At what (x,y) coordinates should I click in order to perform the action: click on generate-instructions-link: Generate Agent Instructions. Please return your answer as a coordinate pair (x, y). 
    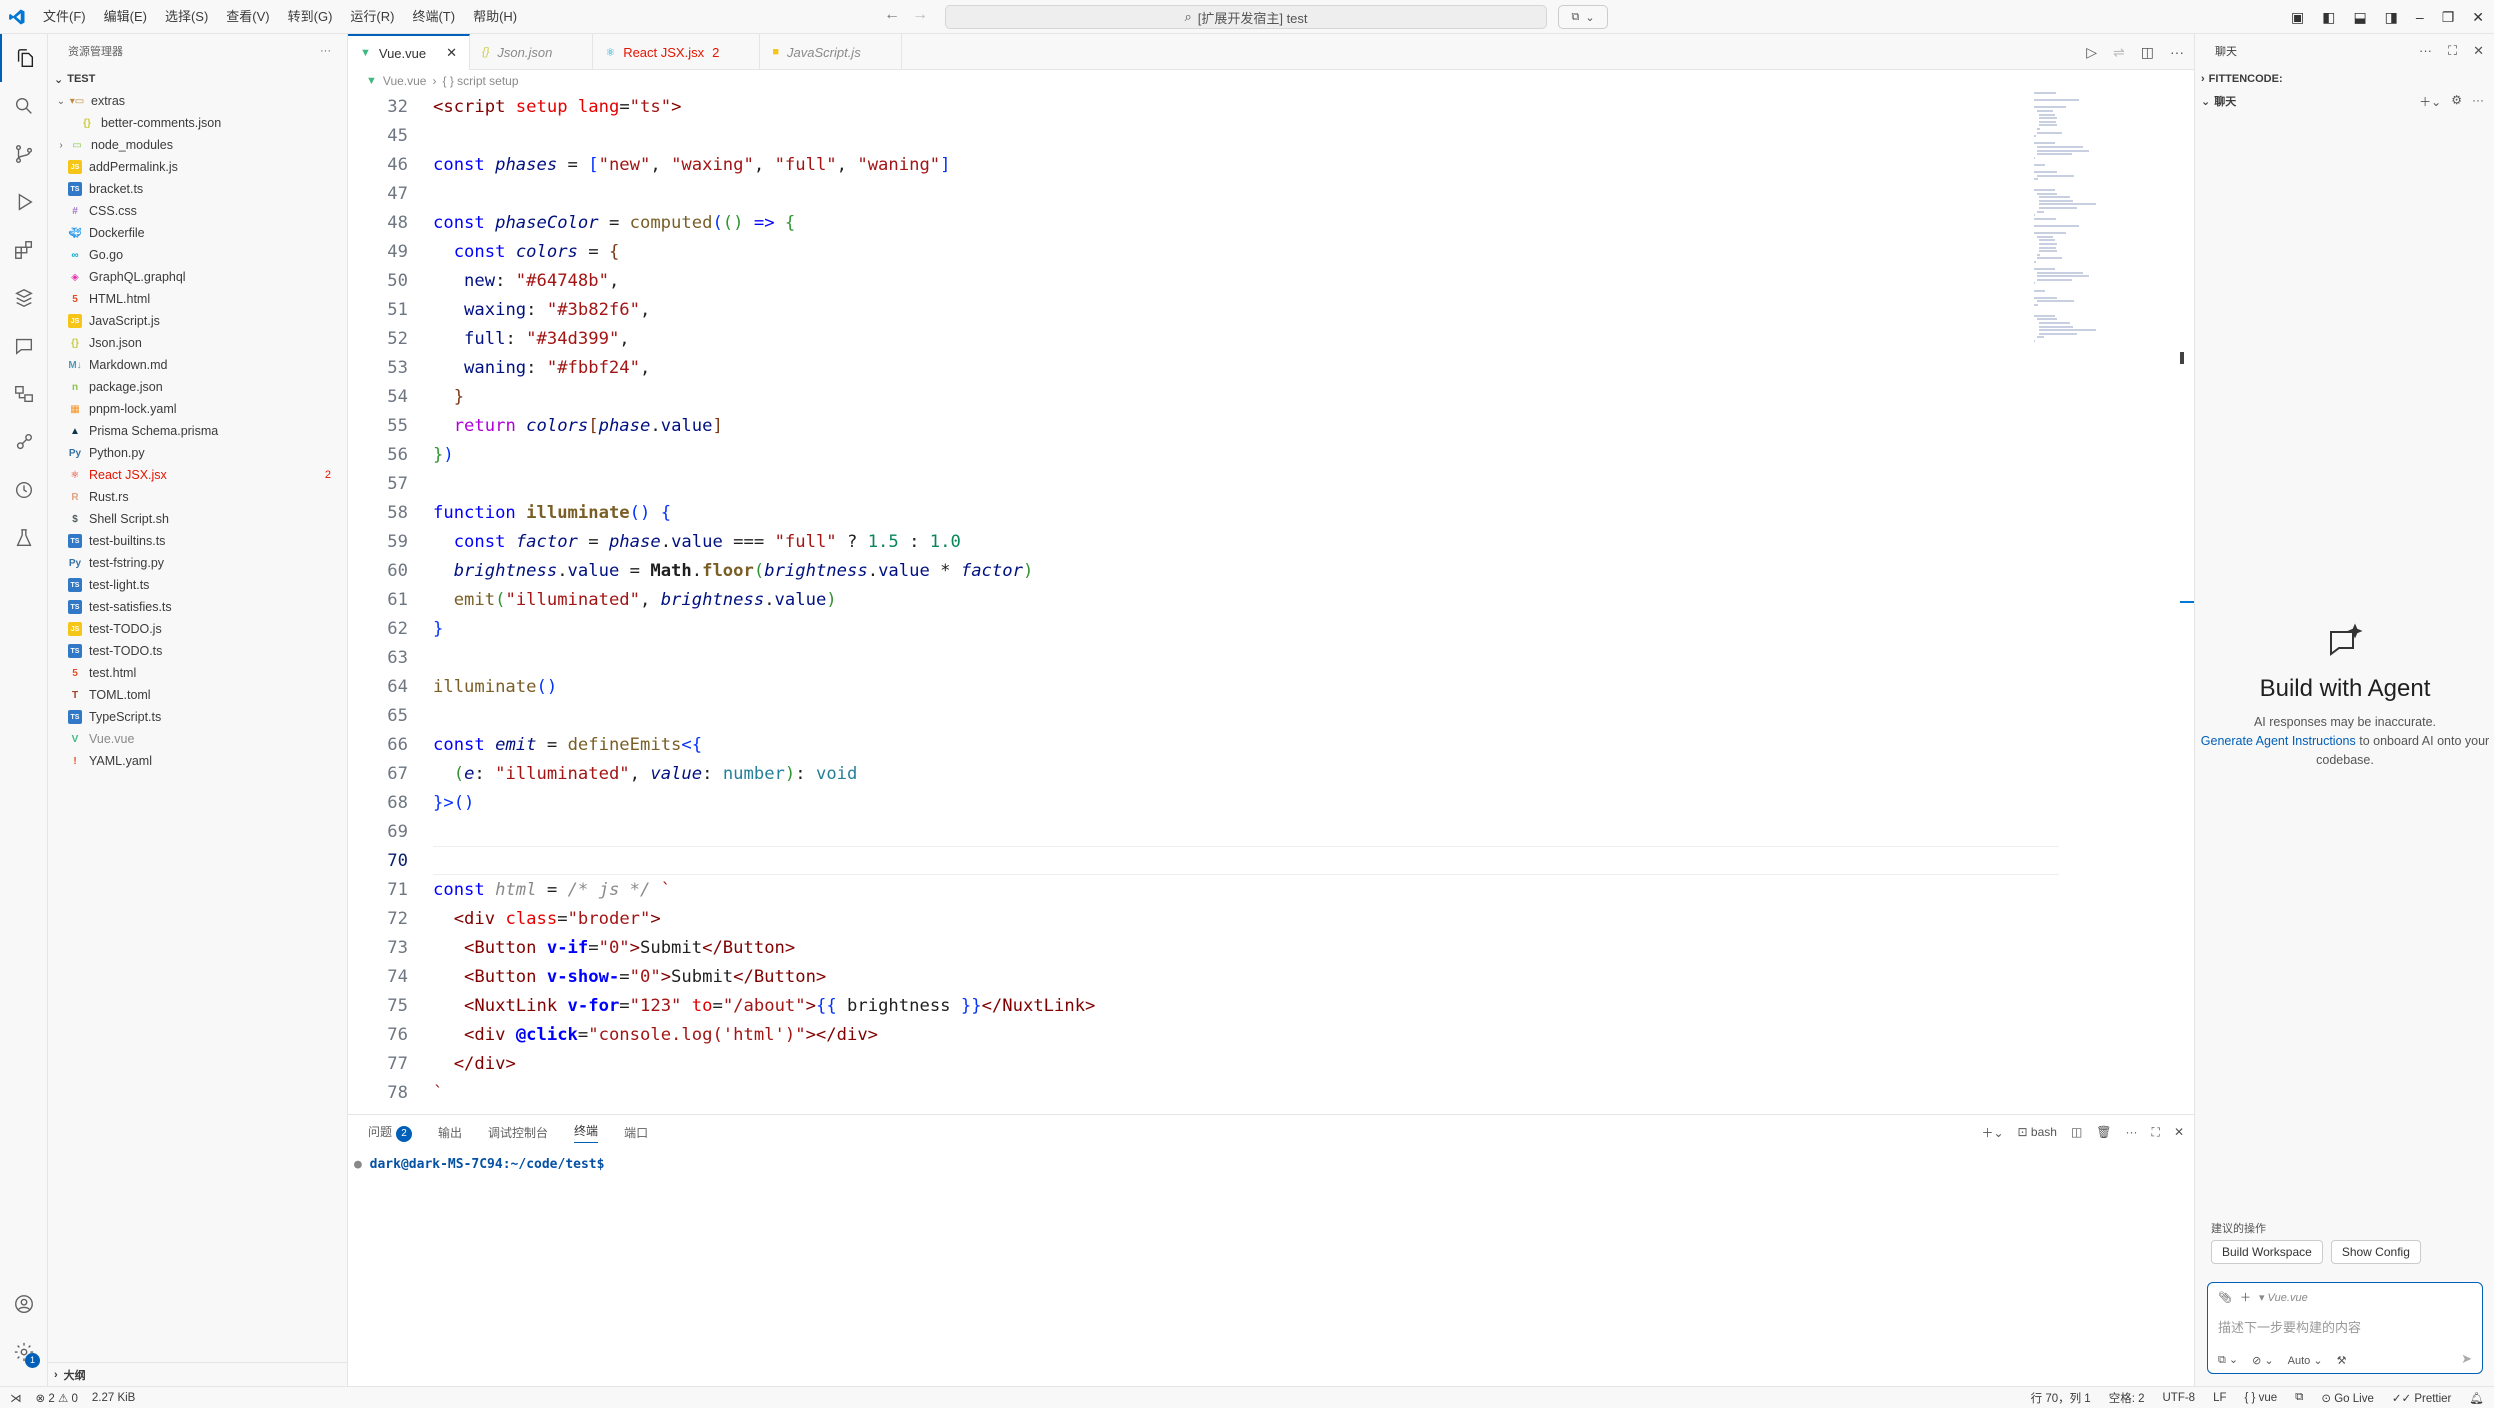
    Looking at the image, I should click on (2278, 741).